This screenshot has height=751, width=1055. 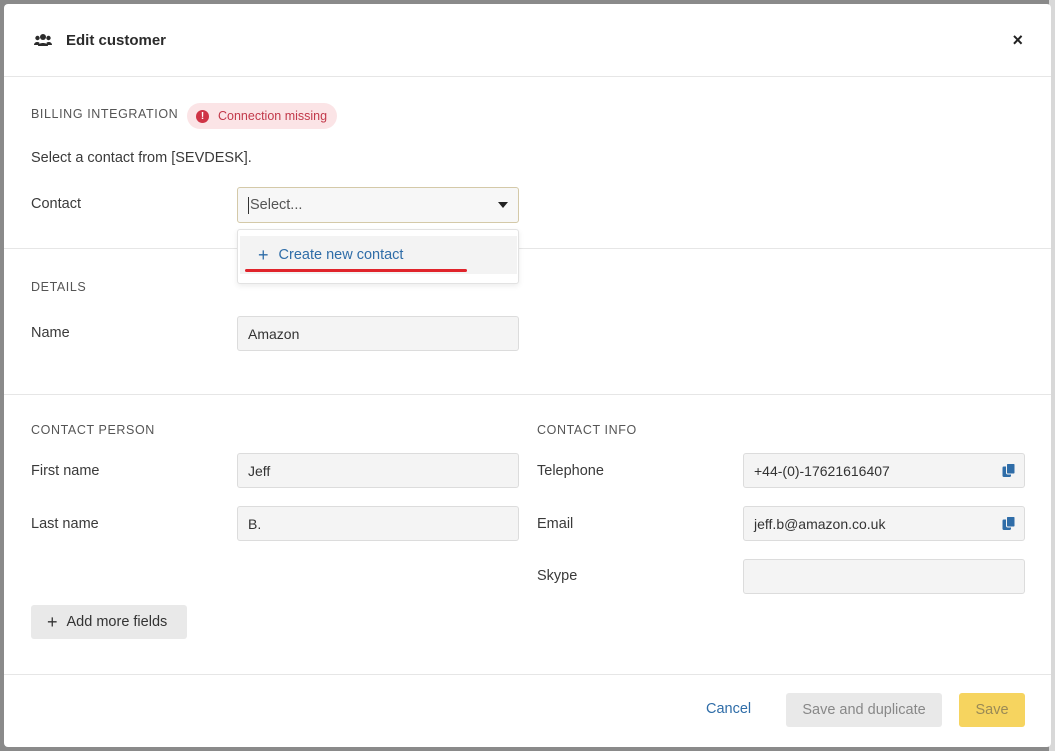 I want to click on first-name-input: Jeff, so click(x=378, y=470).